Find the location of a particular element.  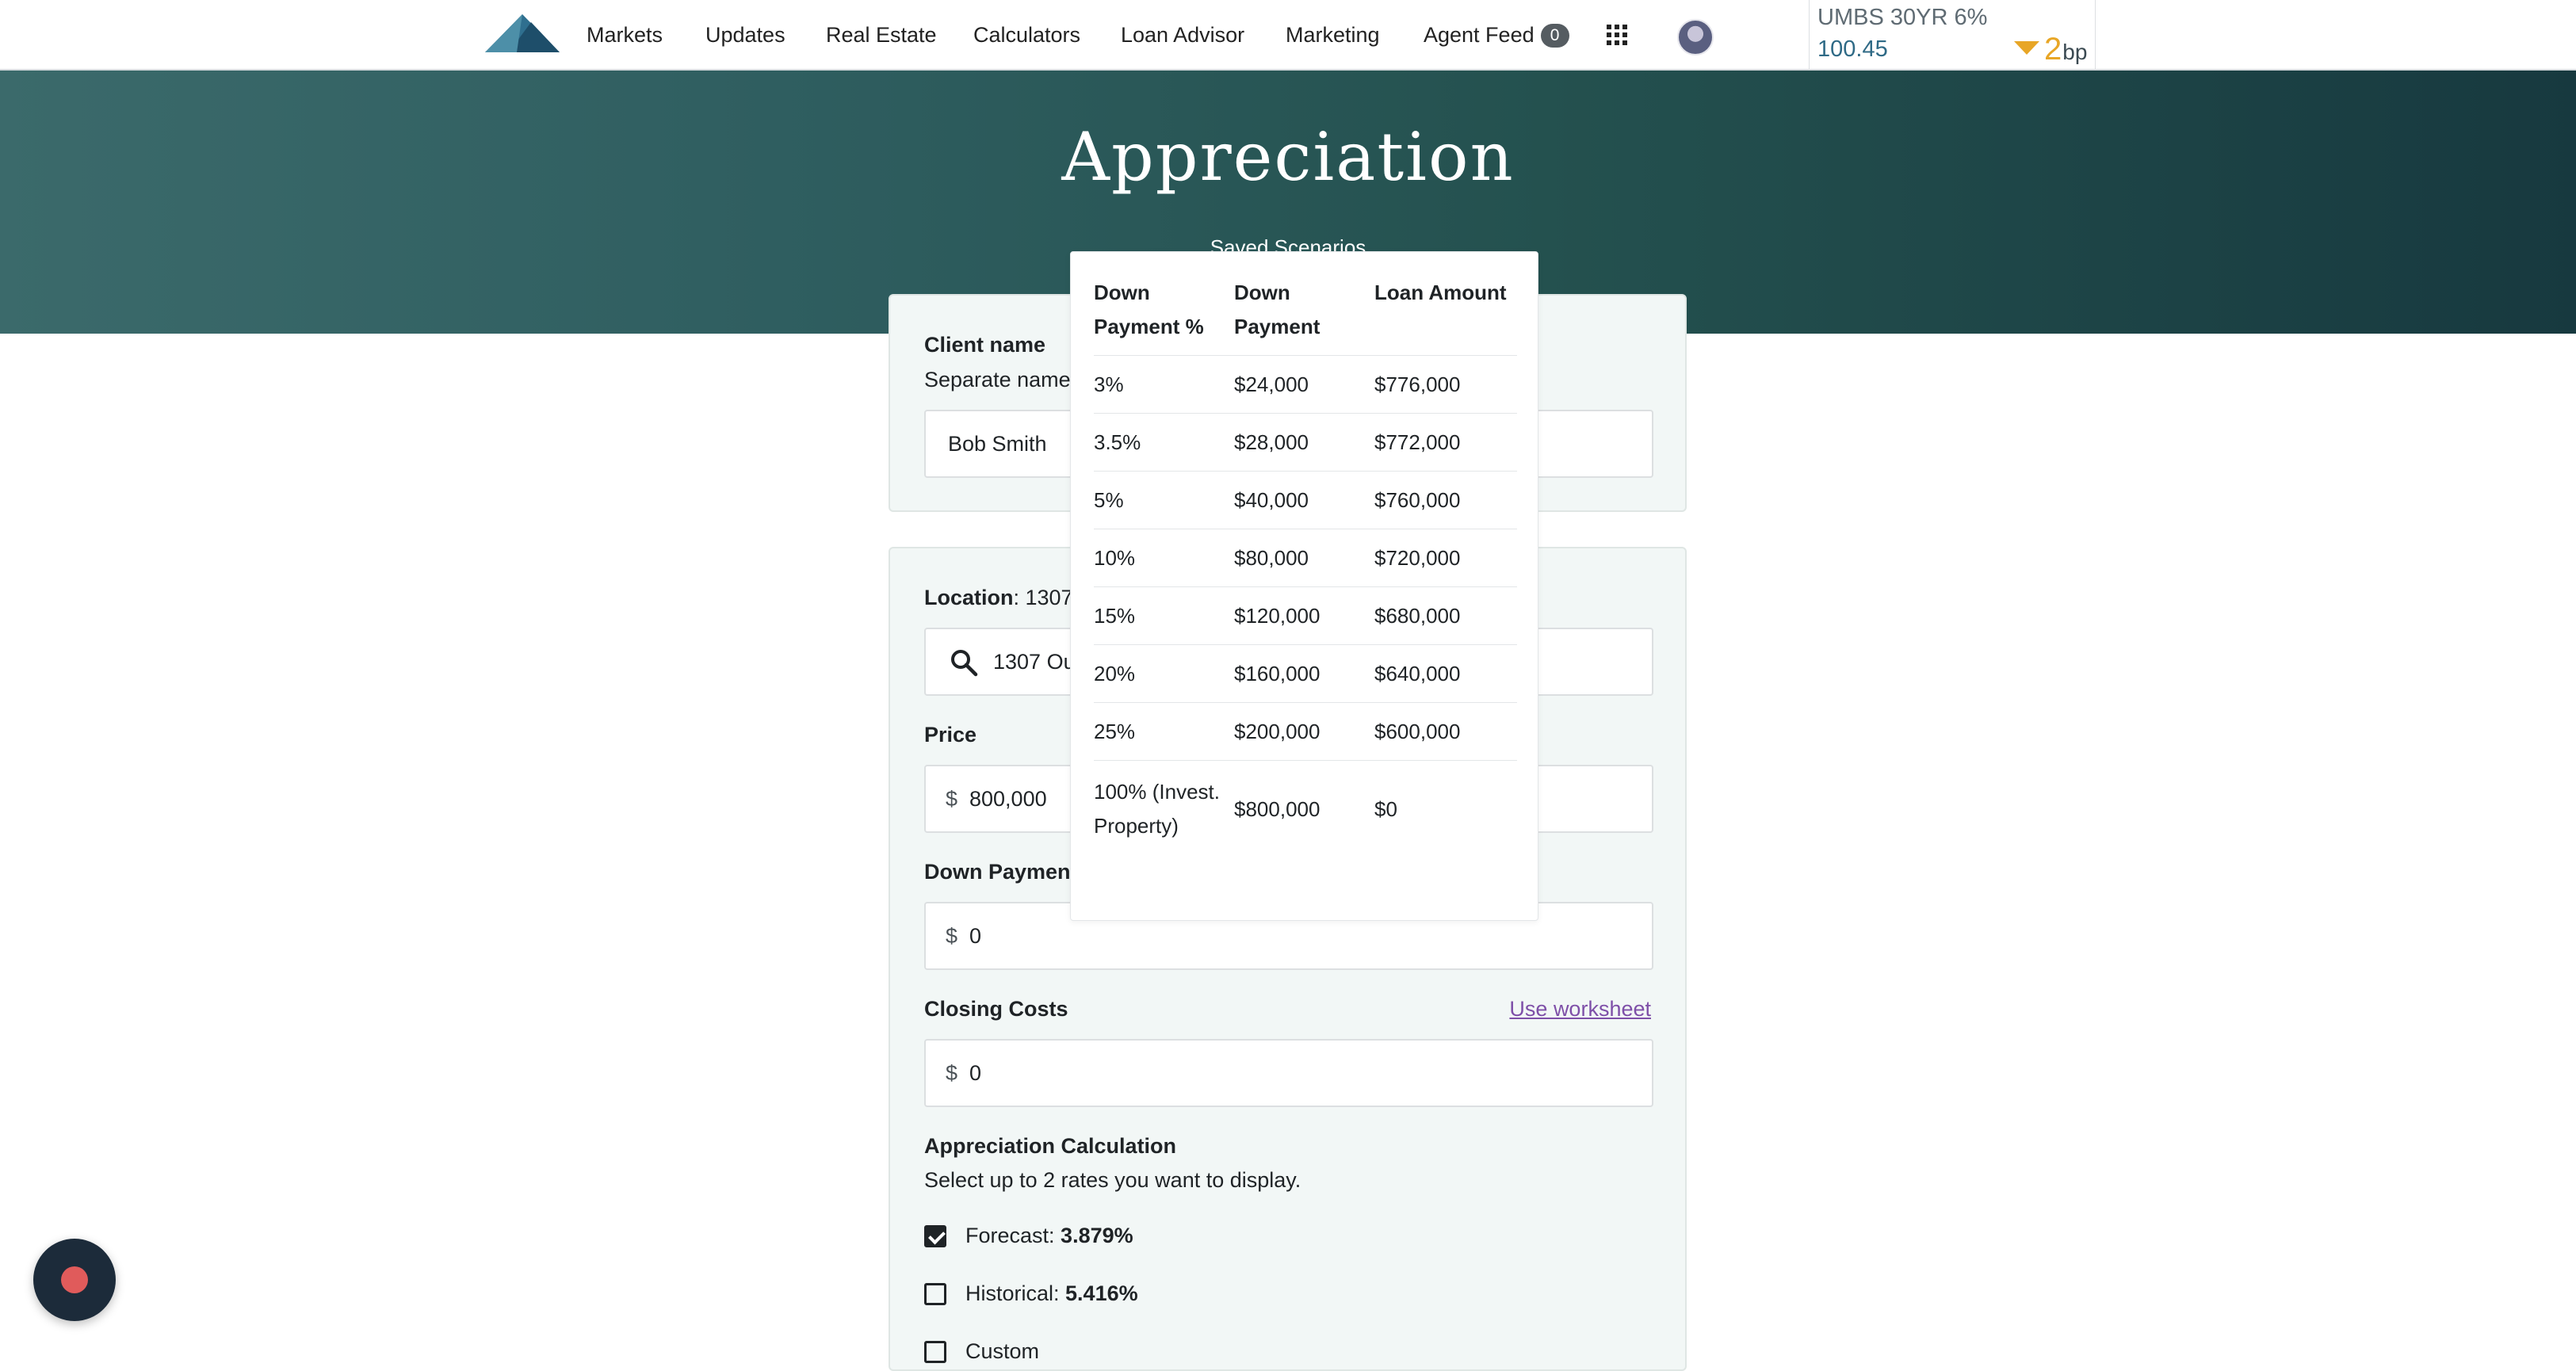

grid-icon is located at coordinates (1617, 35).